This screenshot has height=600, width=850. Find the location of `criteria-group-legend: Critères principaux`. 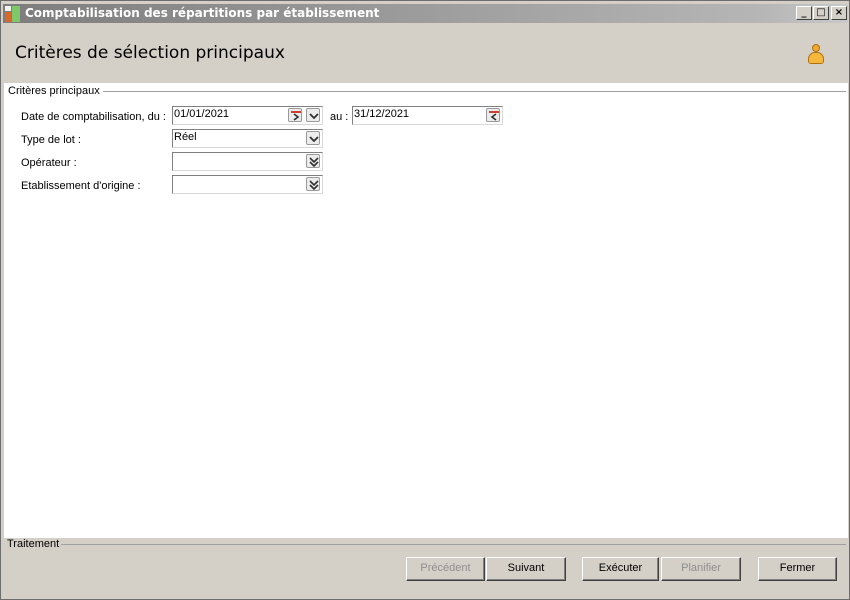

criteria-group-legend: Critères principaux is located at coordinates (55, 91).